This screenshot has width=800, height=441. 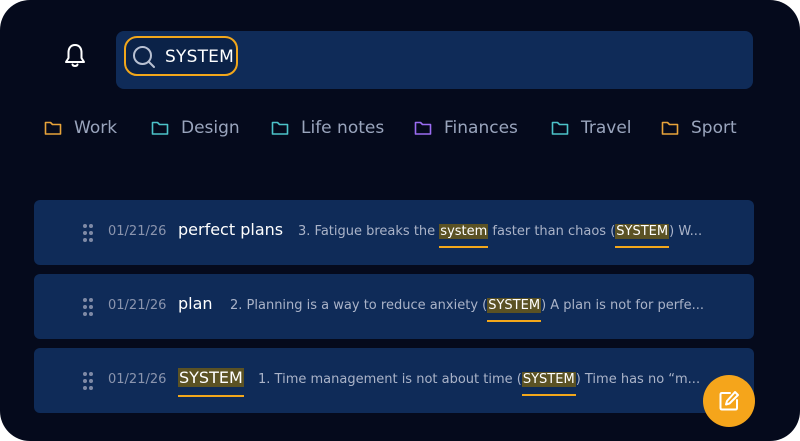 What do you see at coordinates (210, 128) in the screenshot?
I see `folder-label: Design` at bounding box center [210, 128].